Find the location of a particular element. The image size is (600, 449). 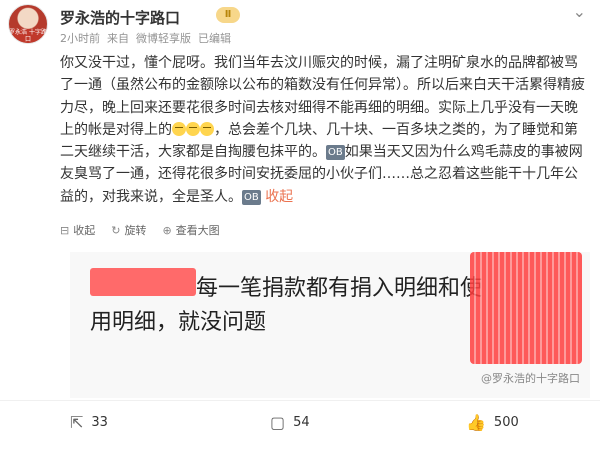

like-count: 500 is located at coordinates (506, 422).